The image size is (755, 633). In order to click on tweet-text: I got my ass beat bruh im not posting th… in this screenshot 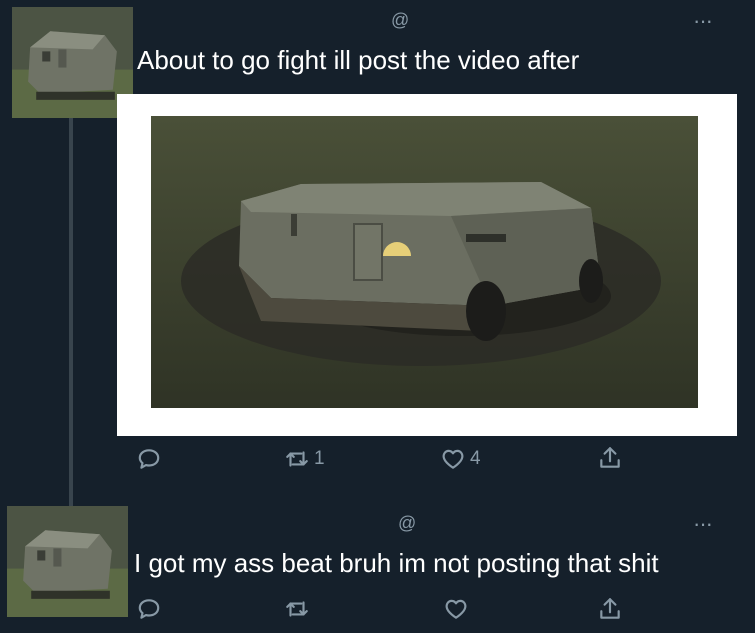, I will do `click(396, 563)`.